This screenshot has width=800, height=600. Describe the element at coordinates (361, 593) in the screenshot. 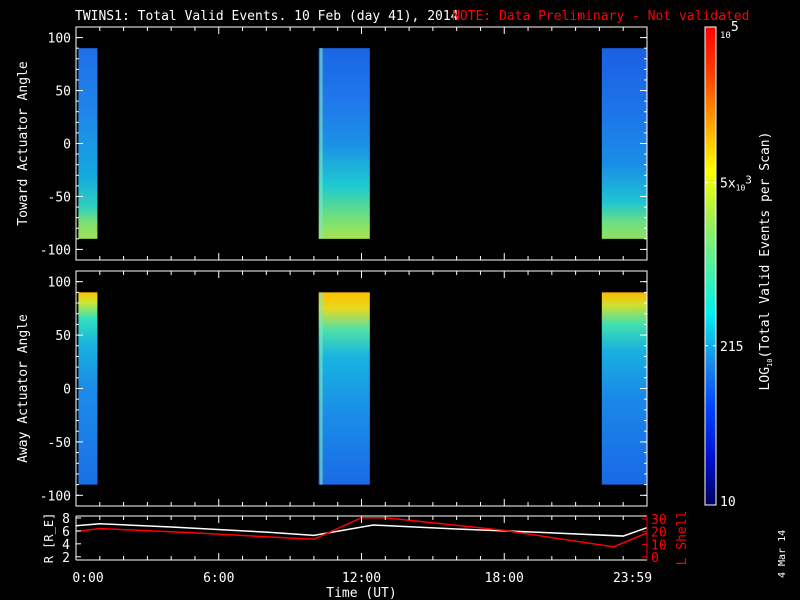

I see `x-axis-label: Time (UT)` at that location.